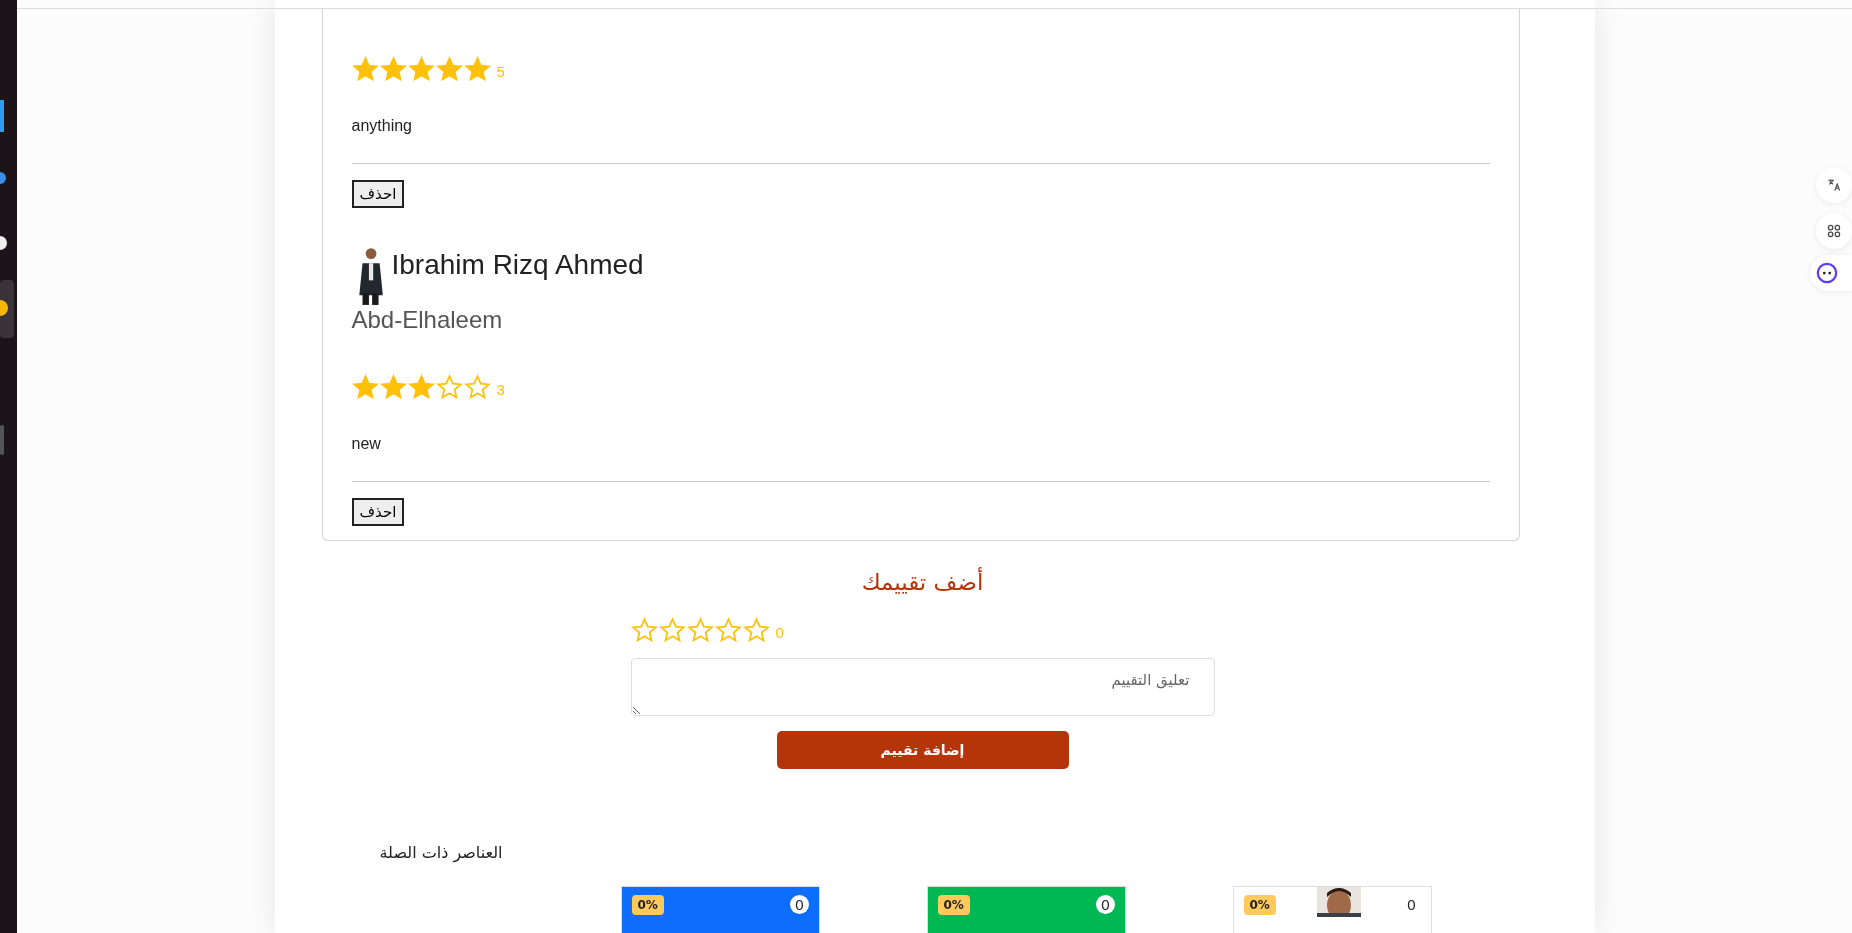  What do you see at coordinates (366, 444) in the screenshot?
I see `review-comment: new` at bounding box center [366, 444].